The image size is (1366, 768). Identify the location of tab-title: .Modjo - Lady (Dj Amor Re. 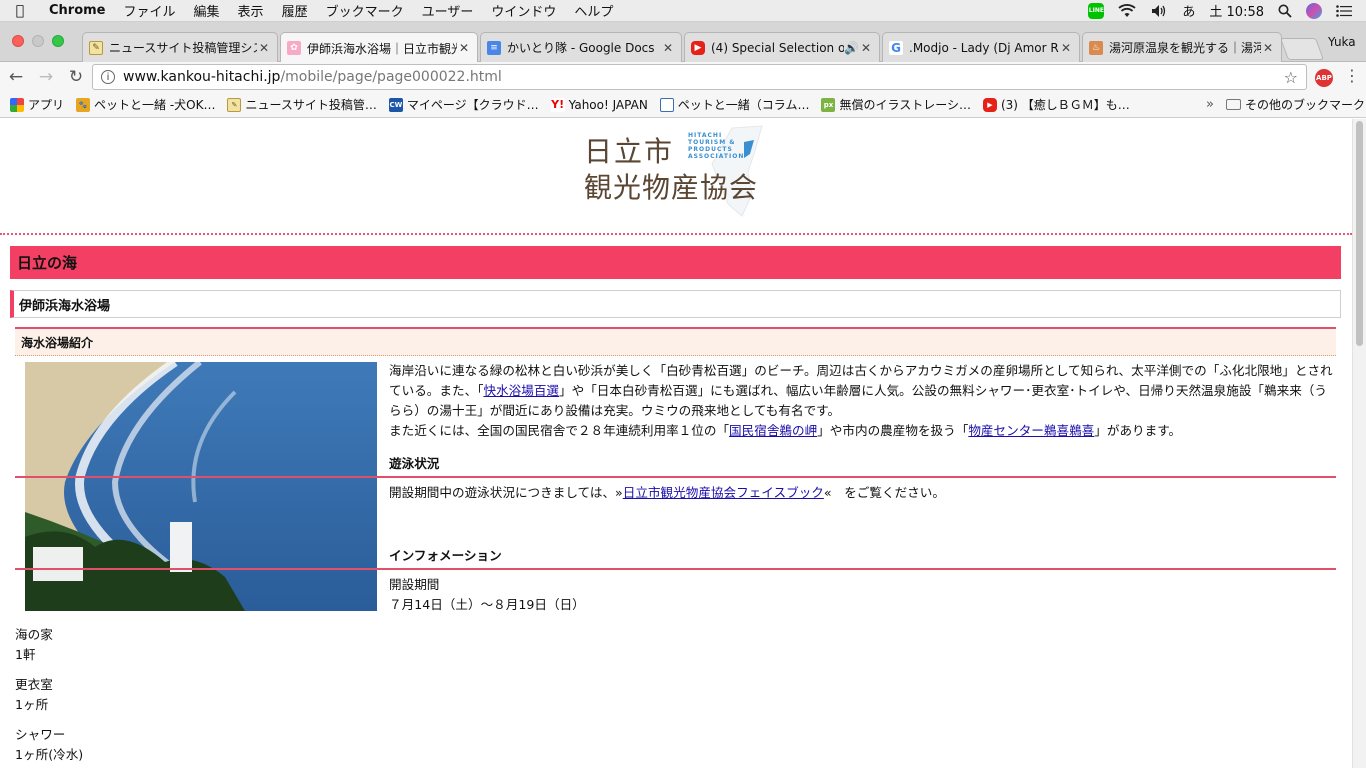
(984, 47).